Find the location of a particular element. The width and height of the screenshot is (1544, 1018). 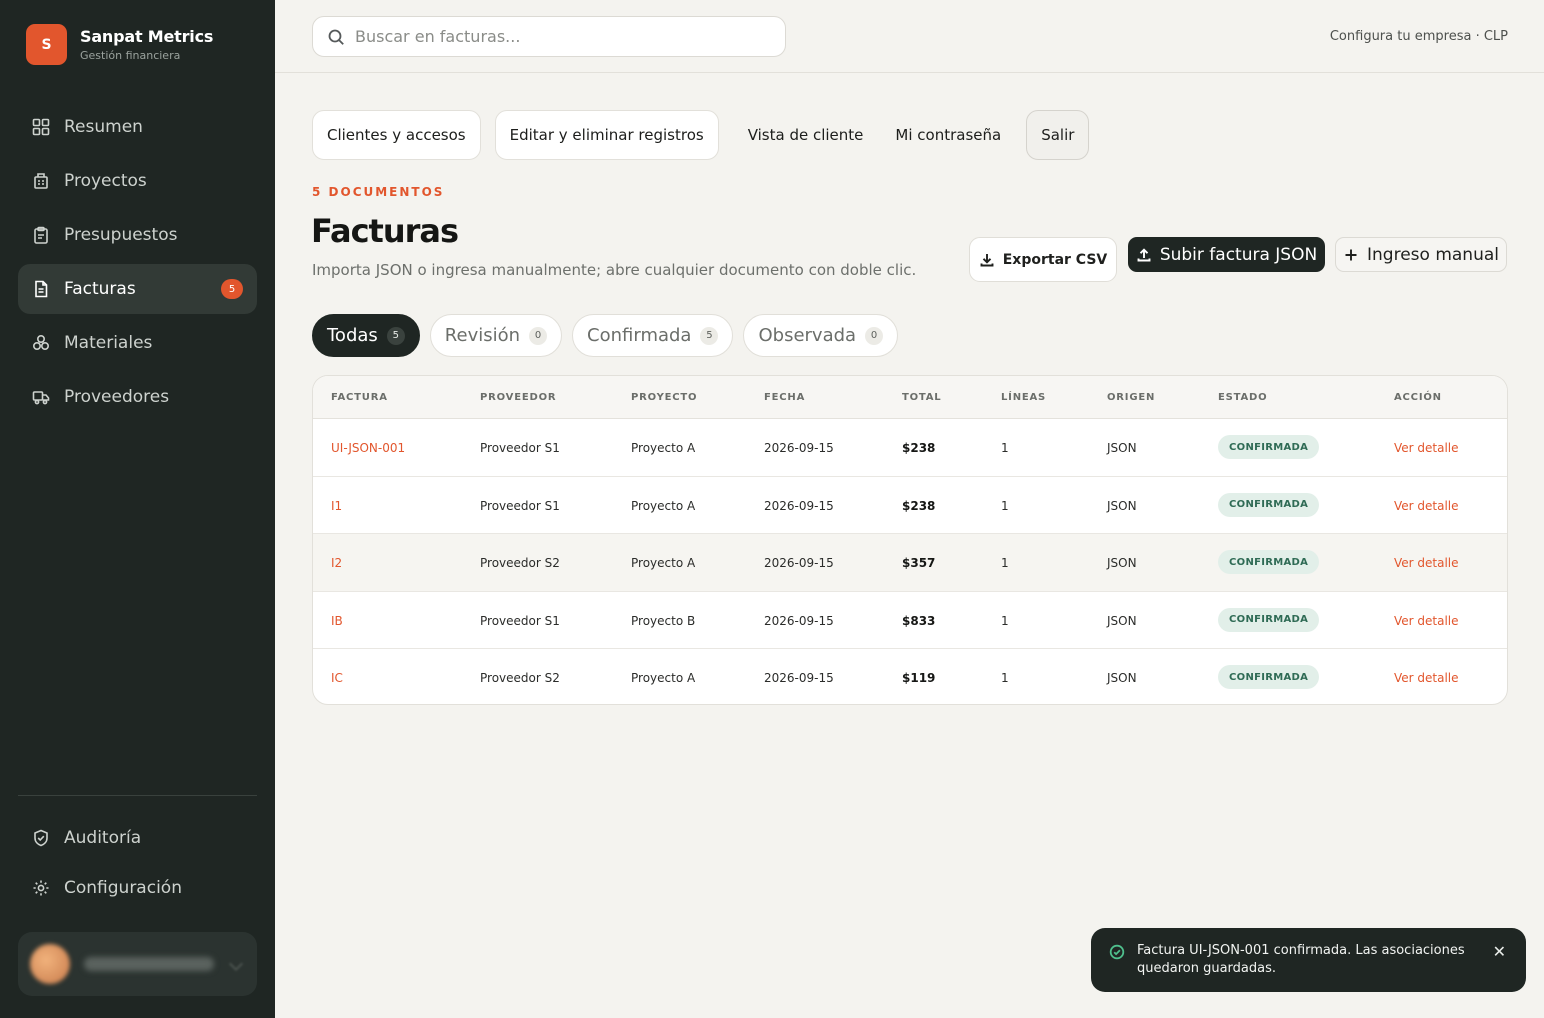

invoice-id-cell: I2 is located at coordinates (336, 563).